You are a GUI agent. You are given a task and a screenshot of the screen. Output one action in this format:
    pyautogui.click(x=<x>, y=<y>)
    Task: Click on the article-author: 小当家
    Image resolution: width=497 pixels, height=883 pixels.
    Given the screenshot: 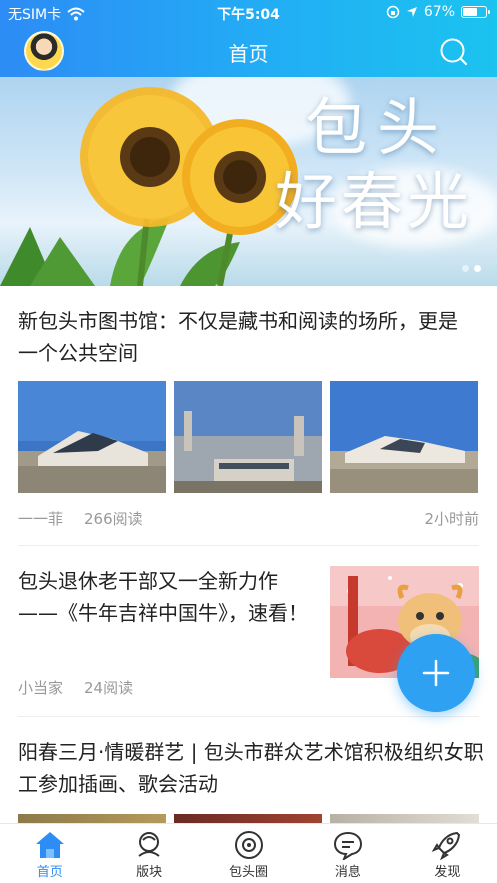 What is the action you would take?
    pyautogui.click(x=41, y=688)
    